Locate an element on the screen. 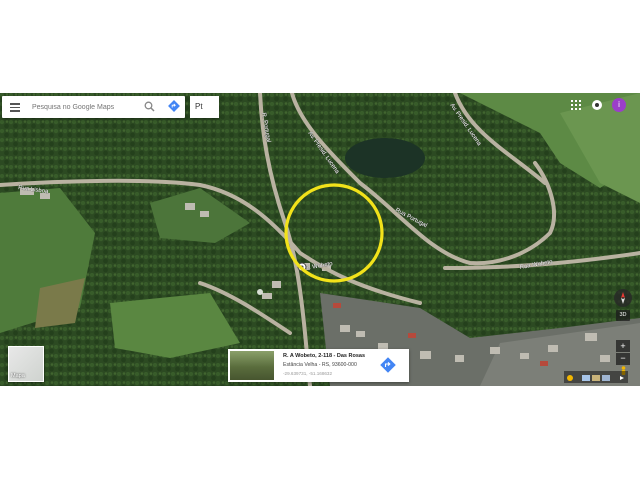  search-icon is located at coordinates (149, 106).